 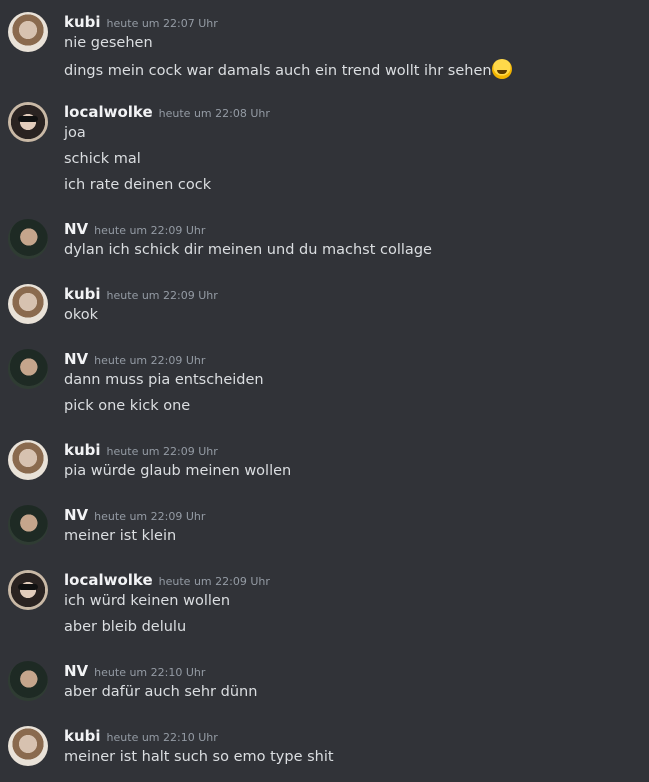 I want to click on message-text: ich rate deinen cock, so click(x=138, y=185).